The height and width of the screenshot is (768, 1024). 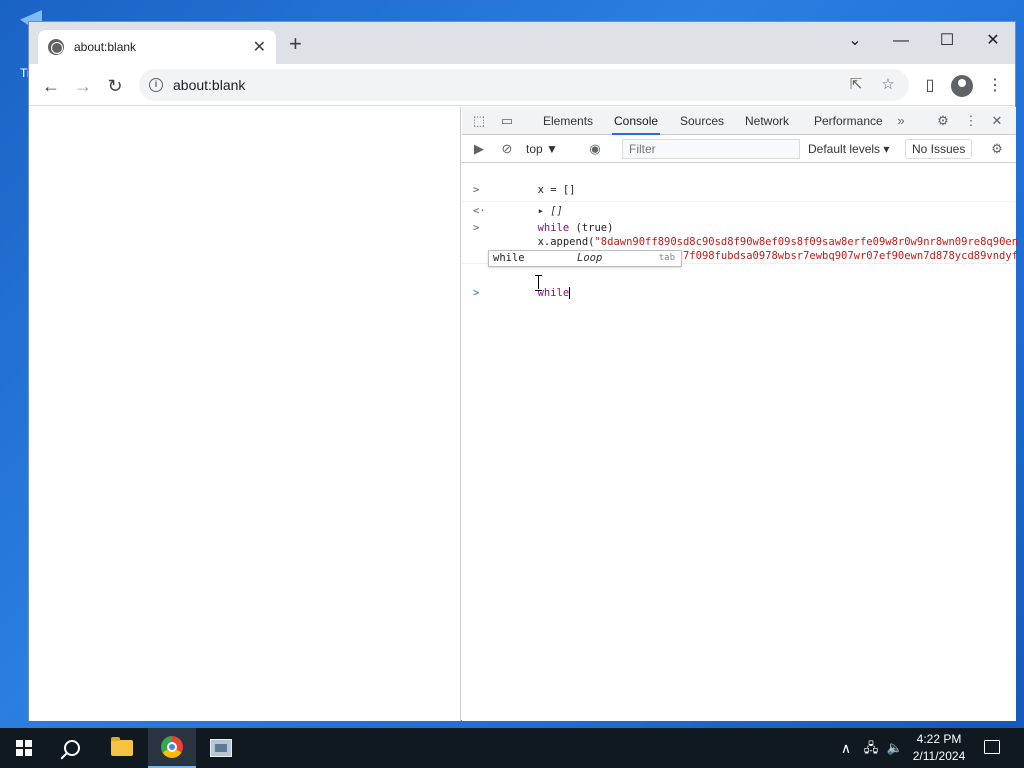 What do you see at coordinates (939, 739) in the screenshot?
I see `clock-time: 4:22 PM` at bounding box center [939, 739].